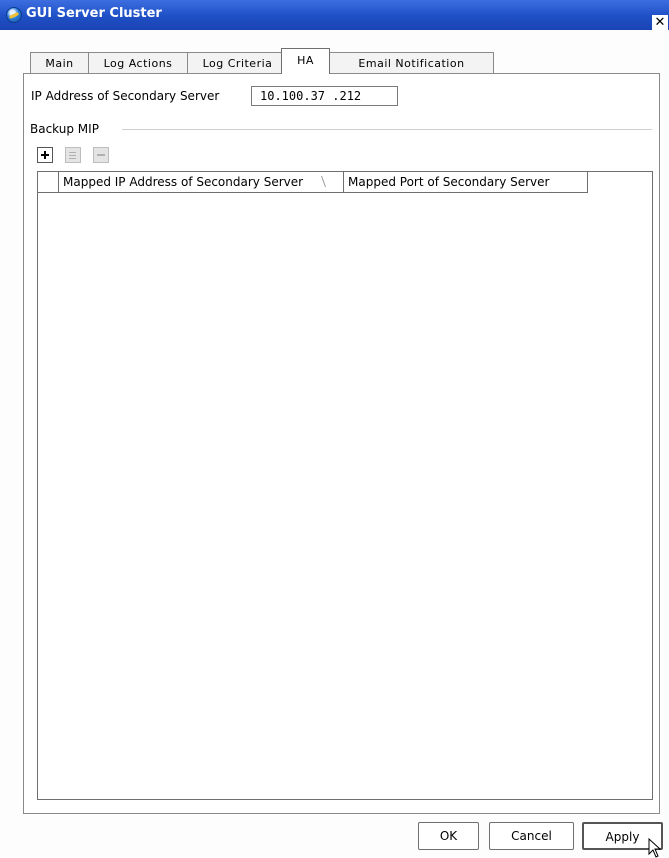  What do you see at coordinates (45, 155) in the screenshot?
I see `add-icon` at bounding box center [45, 155].